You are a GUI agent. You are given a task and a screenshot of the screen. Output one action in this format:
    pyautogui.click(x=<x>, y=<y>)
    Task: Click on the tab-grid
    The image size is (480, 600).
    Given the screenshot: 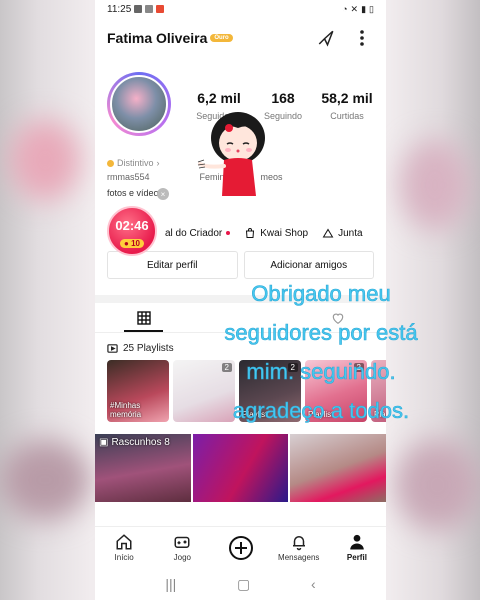 What is the action you would take?
    pyautogui.click(x=143, y=317)
    